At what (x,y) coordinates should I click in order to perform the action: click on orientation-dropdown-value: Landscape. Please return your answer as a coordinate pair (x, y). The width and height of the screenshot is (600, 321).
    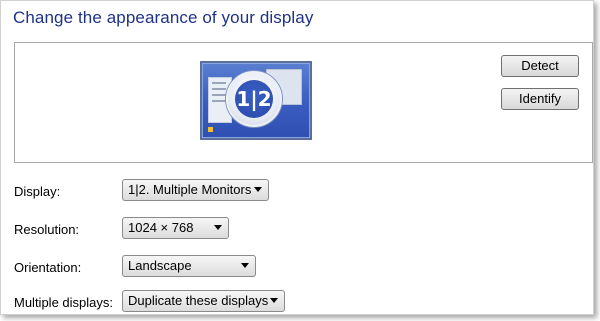
    Looking at the image, I should click on (160, 265).